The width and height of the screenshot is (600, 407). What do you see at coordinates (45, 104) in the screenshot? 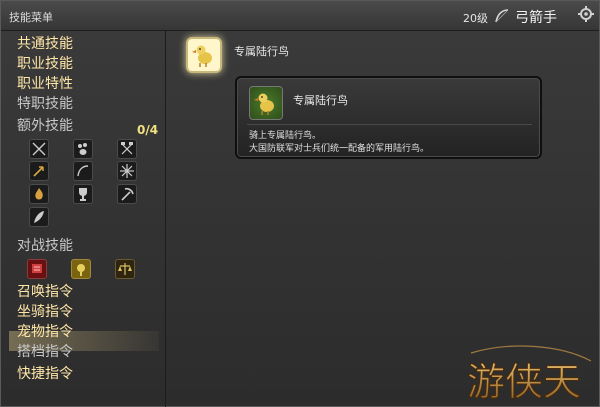
I see `sidebar-item-special-job: 特职技能` at bounding box center [45, 104].